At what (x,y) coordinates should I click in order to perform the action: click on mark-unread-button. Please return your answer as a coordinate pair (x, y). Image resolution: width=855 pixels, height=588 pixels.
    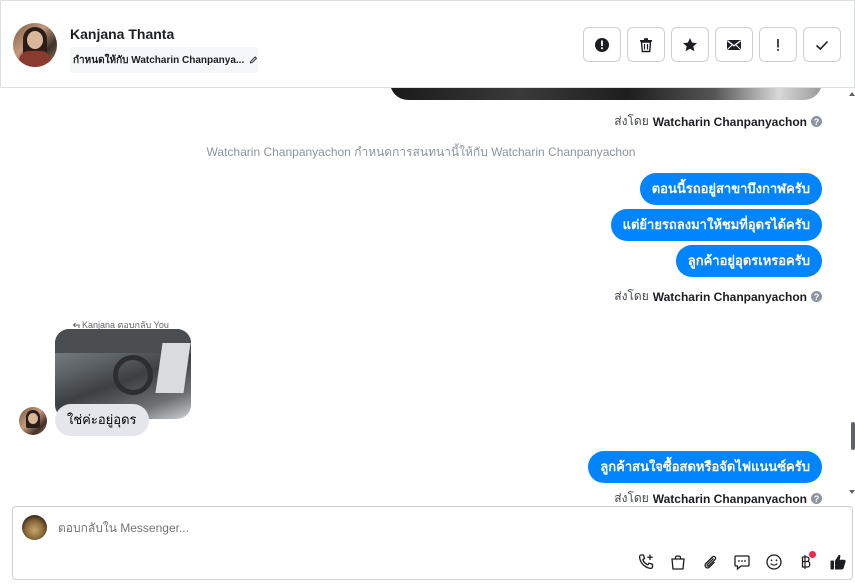
    Looking at the image, I should click on (734, 44).